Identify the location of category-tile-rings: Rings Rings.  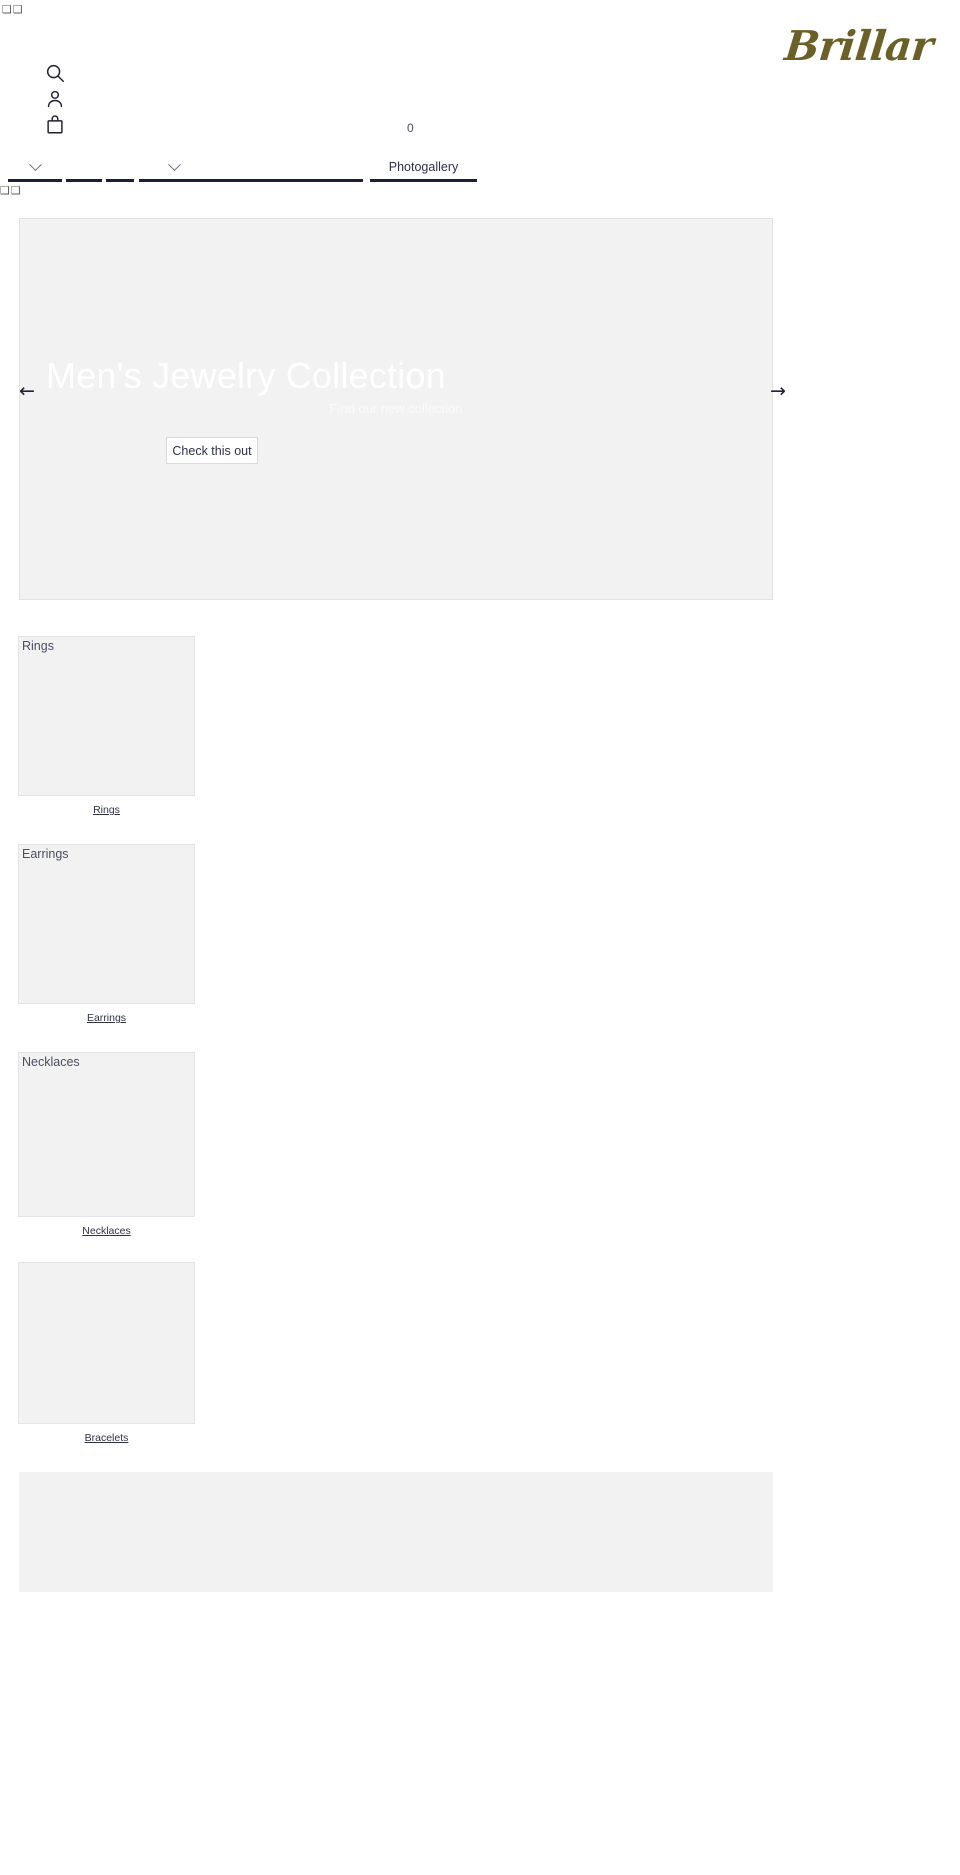
(106, 726).